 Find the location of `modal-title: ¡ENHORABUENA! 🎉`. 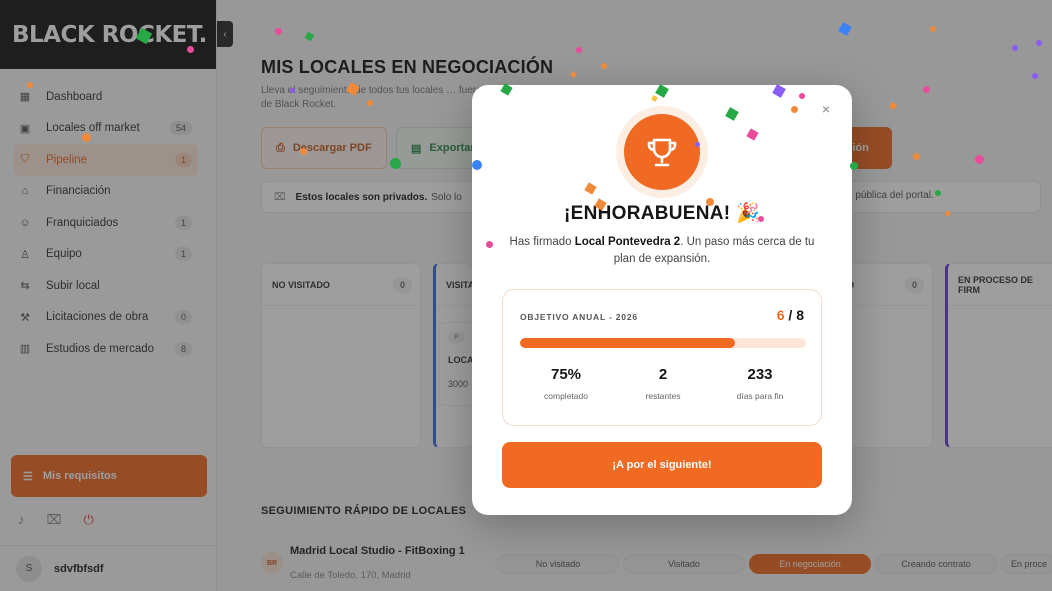

modal-title: ¡ENHORABUENA! 🎉 is located at coordinates (662, 213).